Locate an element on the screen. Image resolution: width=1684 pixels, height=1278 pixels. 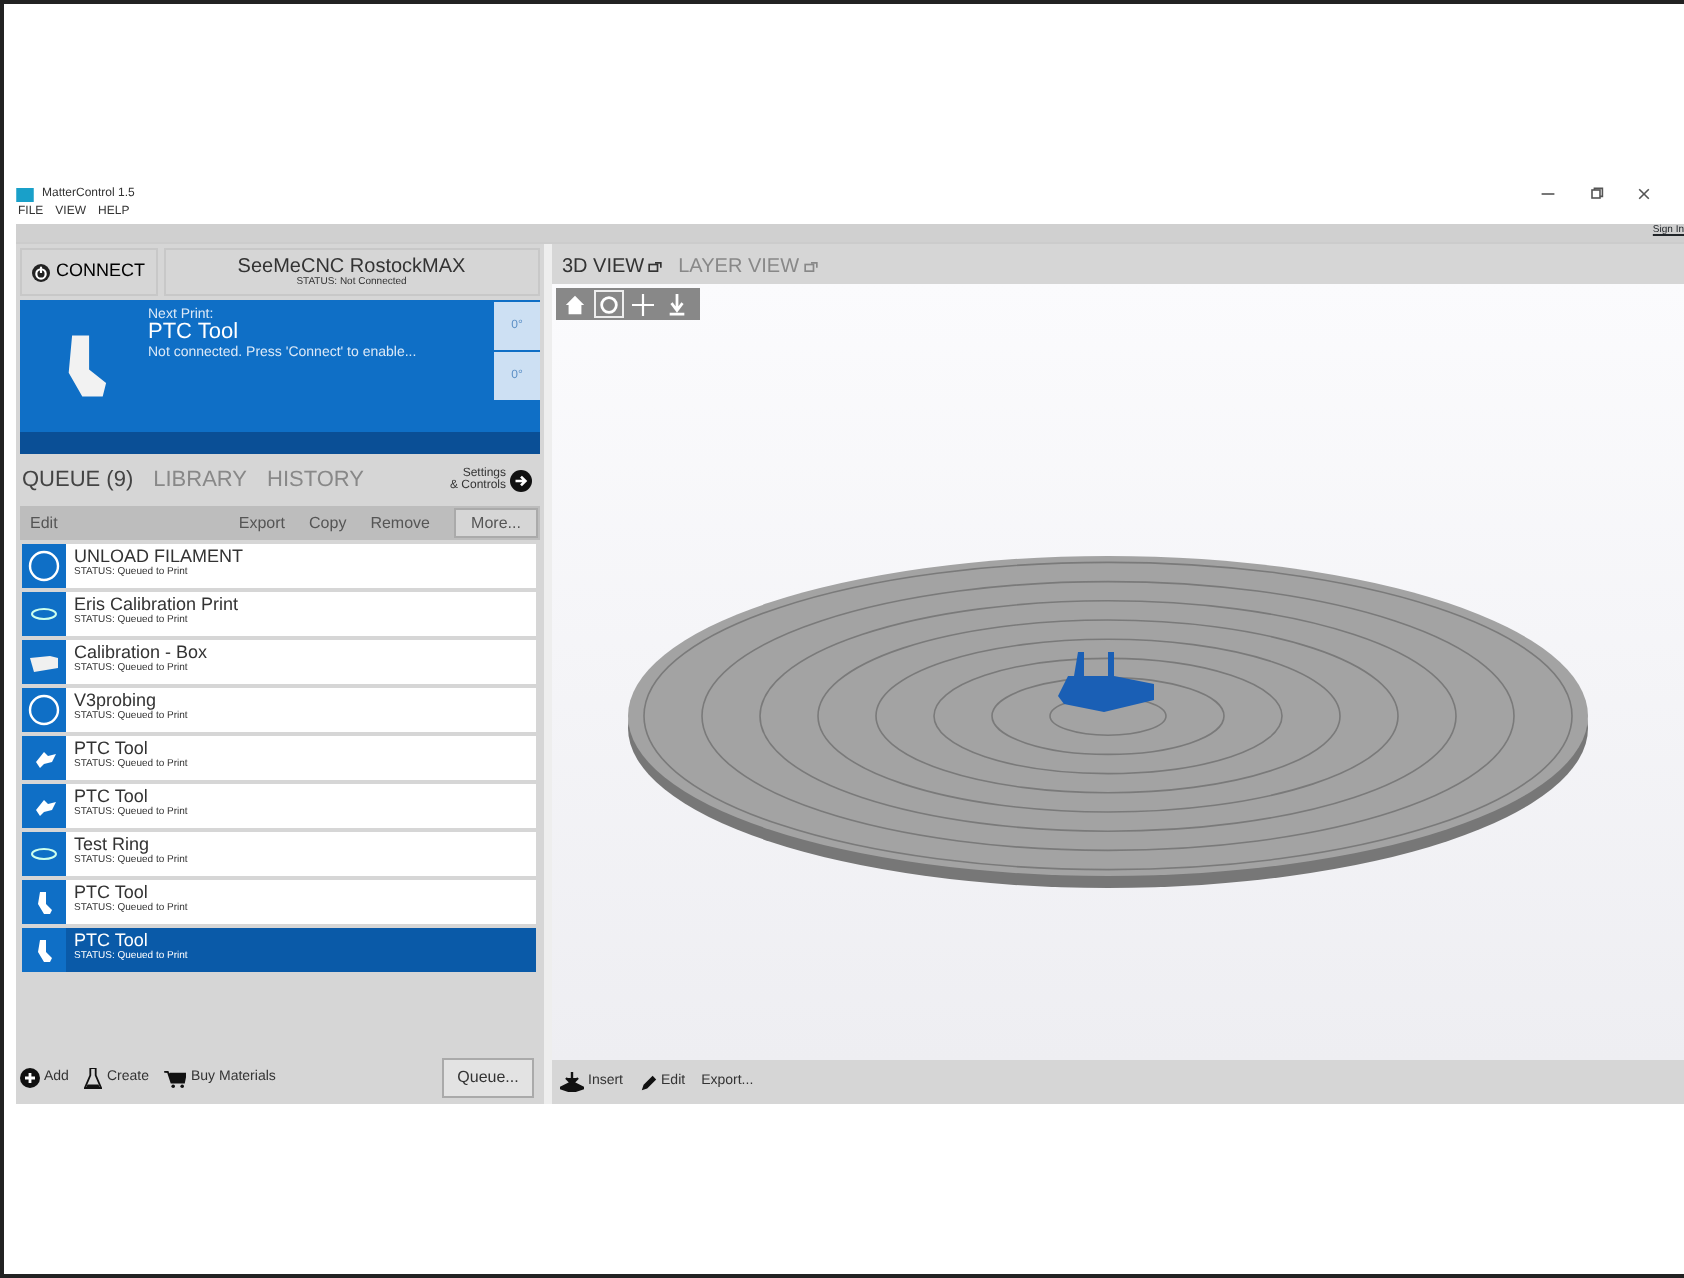
rotate-icon is located at coordinates (609, 304).